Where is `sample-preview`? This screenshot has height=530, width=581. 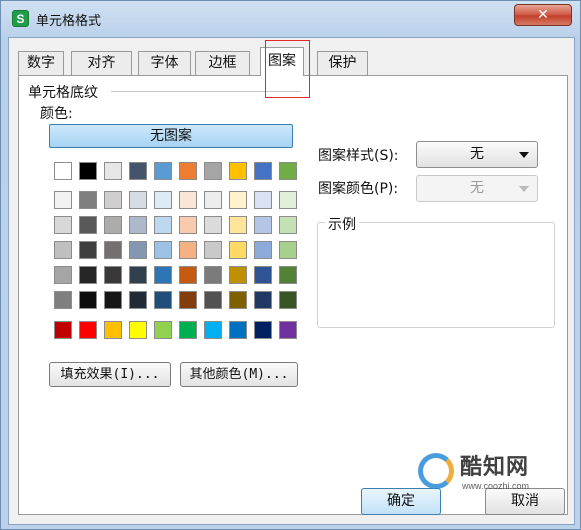 sample-preview is located at coordinates (436, 275).